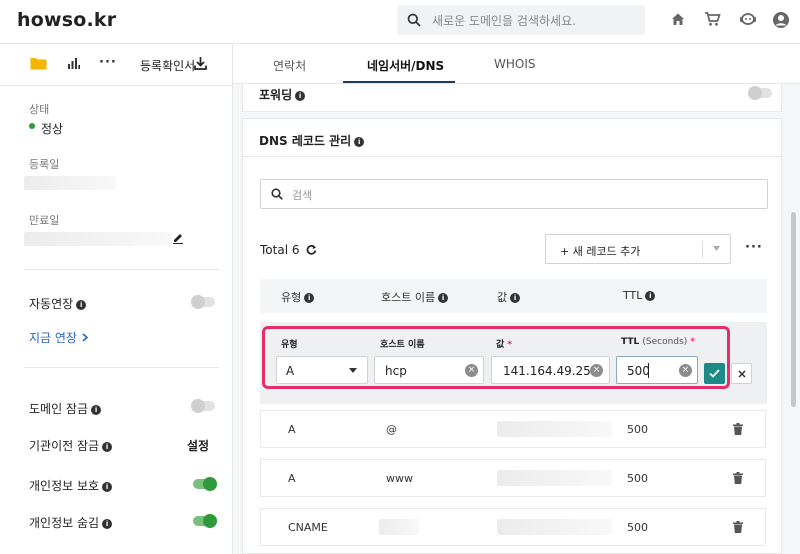 The width and height of the screenshot is (800, 554). I want to click on add-record-button: + 새 레코드 추가, so click(638, 249).